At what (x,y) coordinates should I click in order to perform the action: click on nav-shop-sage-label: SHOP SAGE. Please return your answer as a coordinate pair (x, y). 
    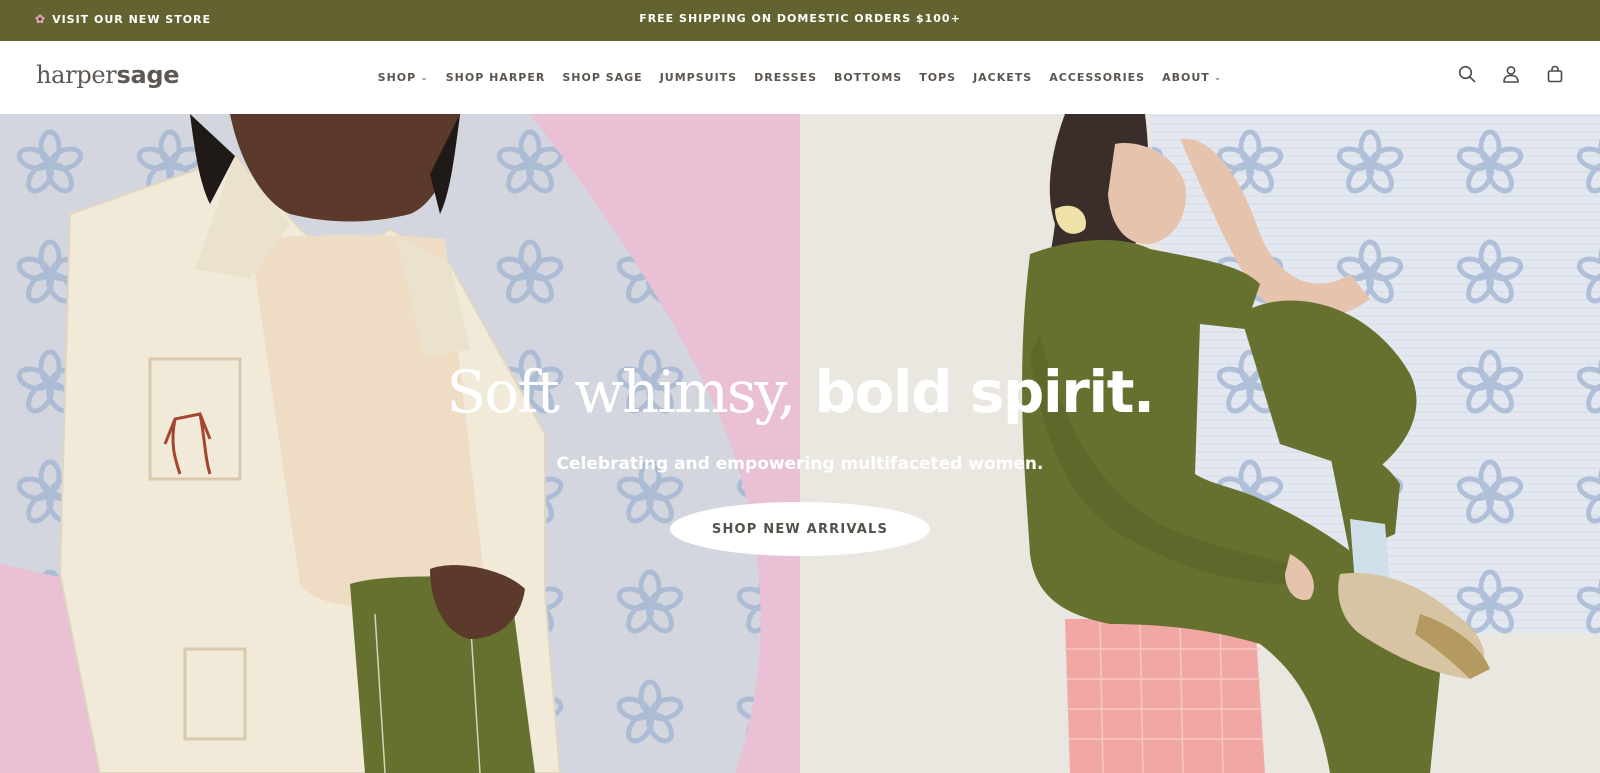
    Looking at the image, I should click on (602, 77).